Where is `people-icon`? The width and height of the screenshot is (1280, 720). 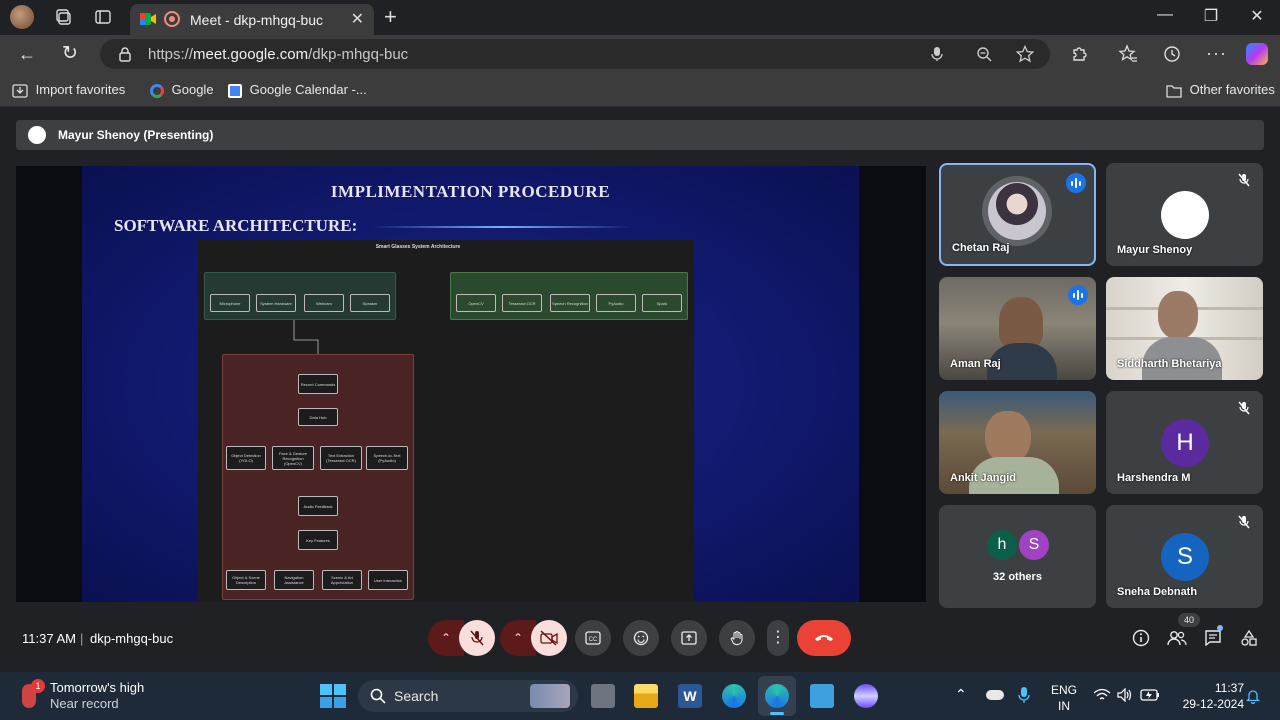
people-icon is located at coordinates (1177, 638).